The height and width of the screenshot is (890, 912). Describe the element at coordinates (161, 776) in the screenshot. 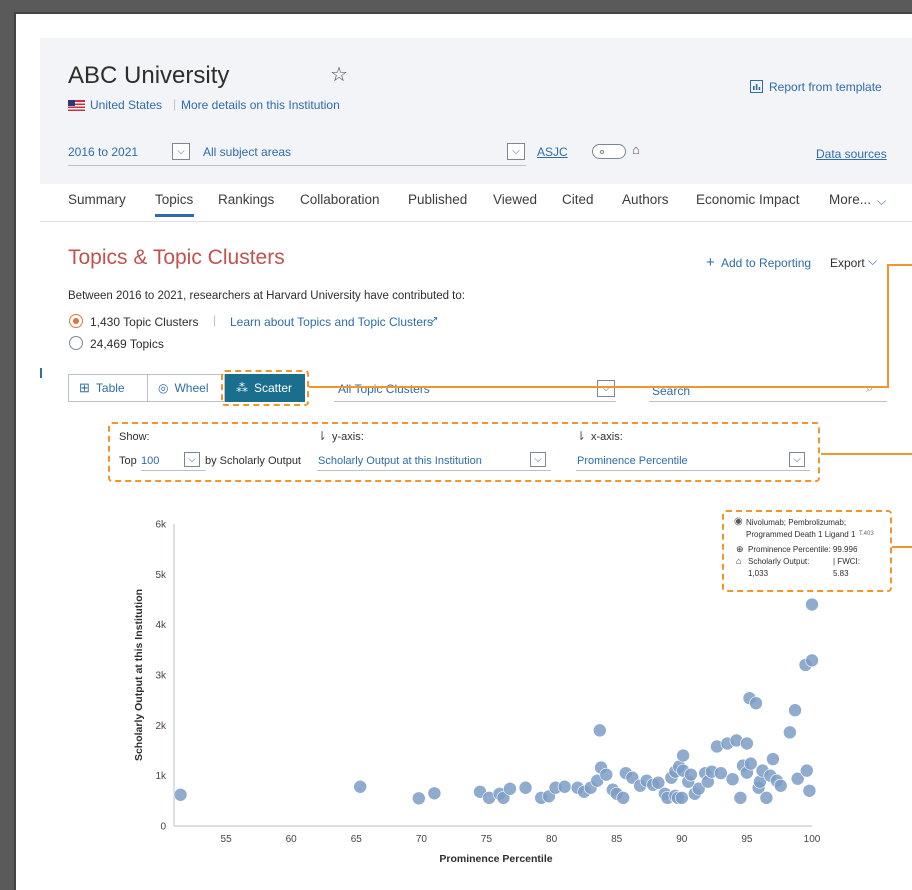

I see `y-tick-label: 1k` at that location.